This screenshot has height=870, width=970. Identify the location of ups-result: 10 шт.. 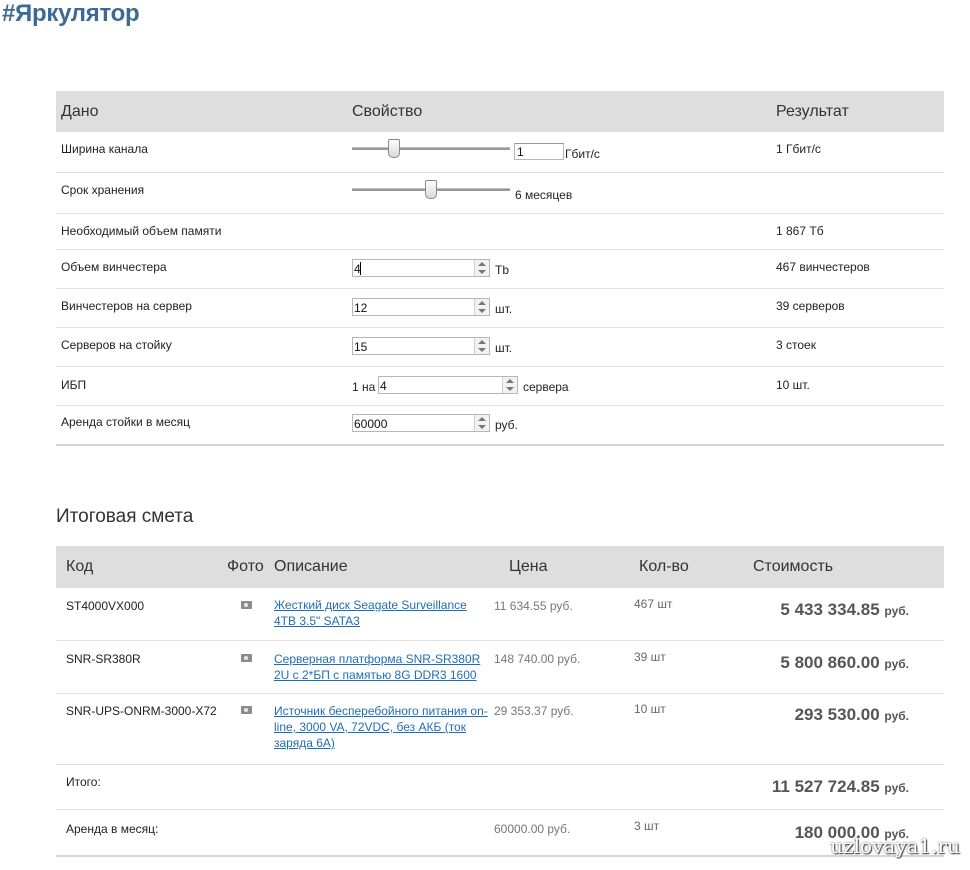
(793, 385).